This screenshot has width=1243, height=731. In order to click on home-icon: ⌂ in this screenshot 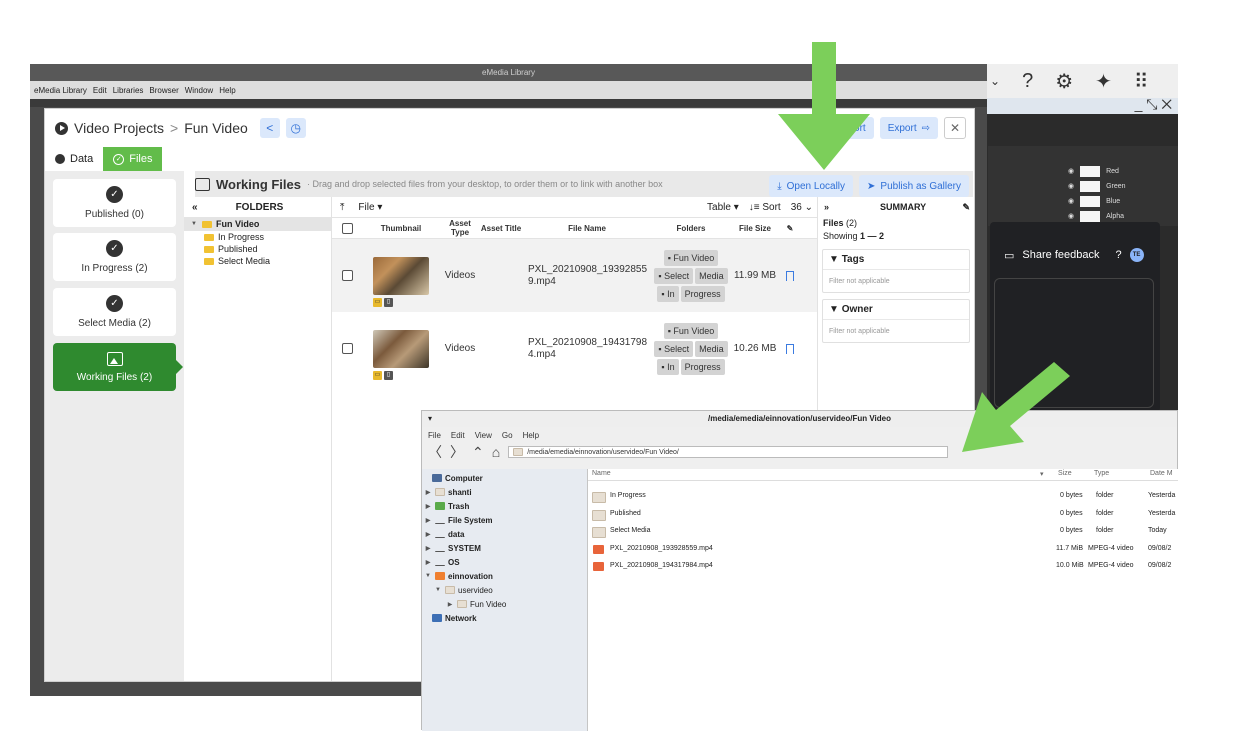, I will do `click(496, 452)`.